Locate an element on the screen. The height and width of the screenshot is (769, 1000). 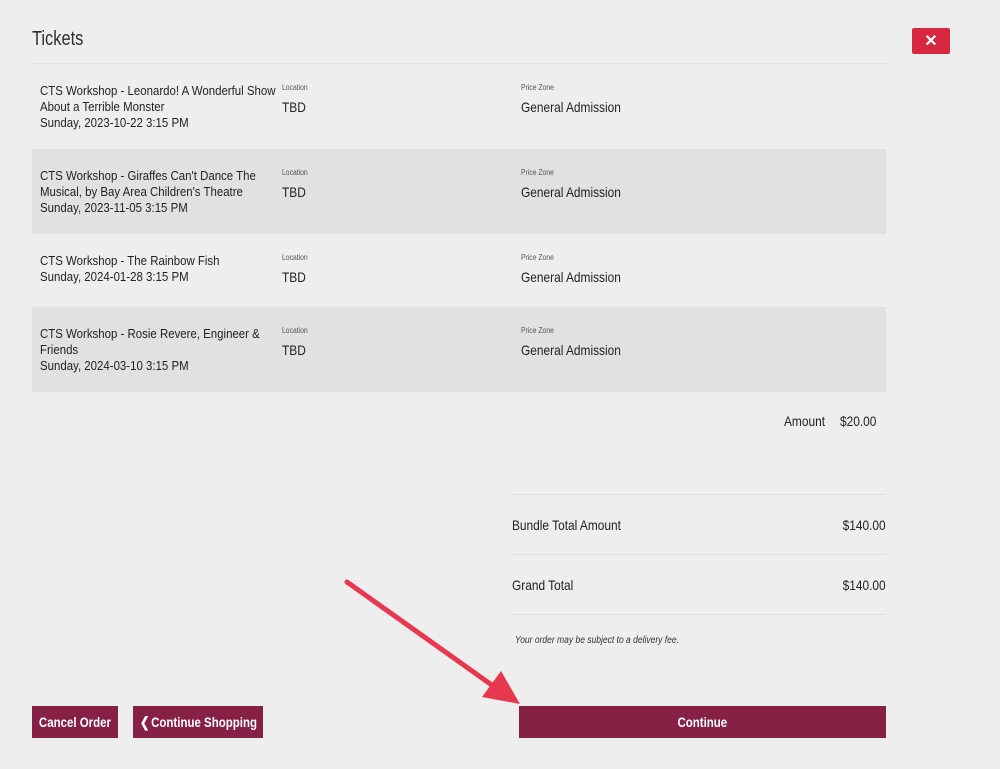
chevron-left-icon: ❮ is located at coordinates (144, 721).